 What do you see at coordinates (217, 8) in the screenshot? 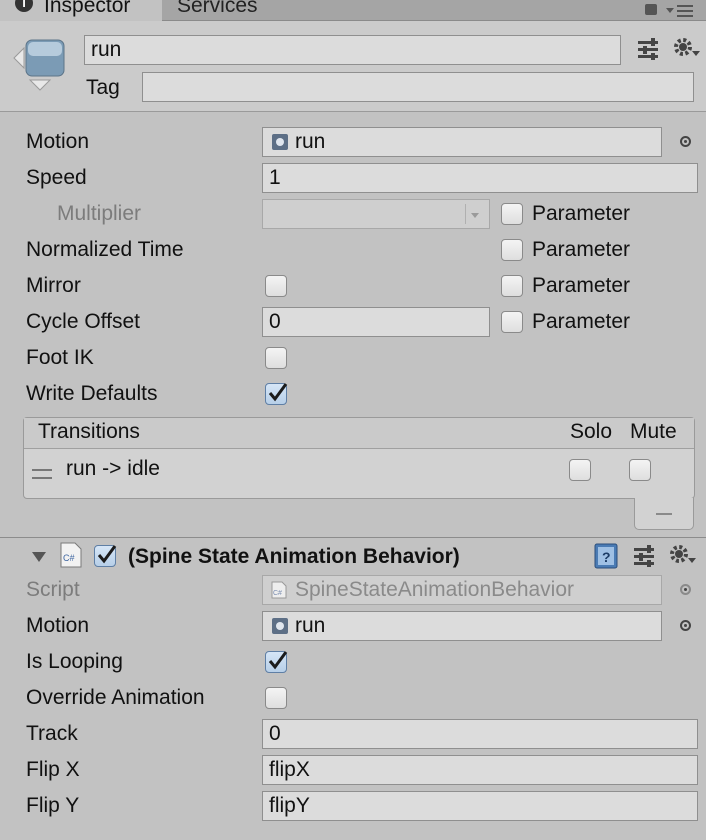
I see `tab-services-label: Services` at bounding box center [217, 8].